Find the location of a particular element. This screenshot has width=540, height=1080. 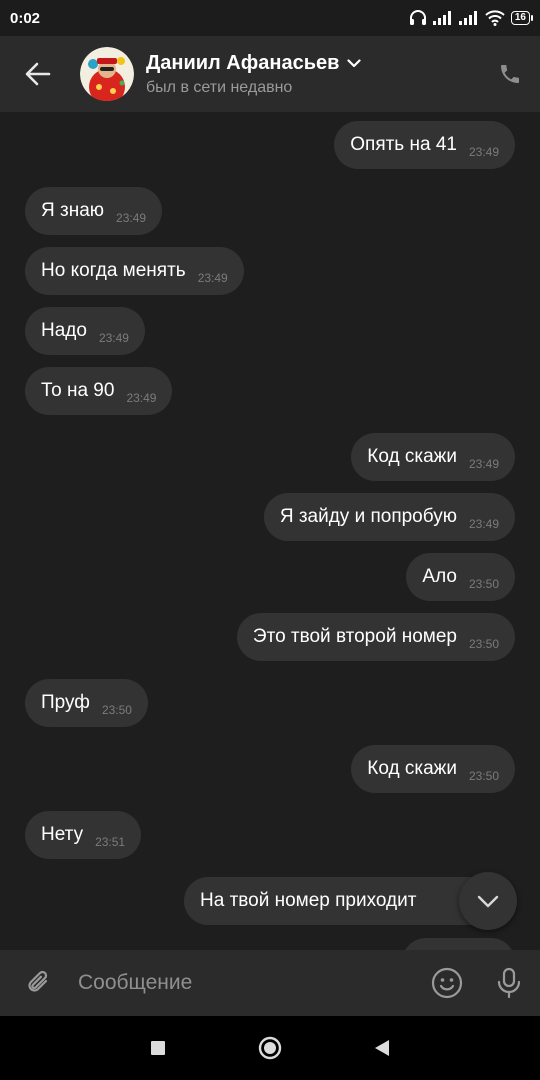

message-text: Нету is located at coordinates (62, 834).